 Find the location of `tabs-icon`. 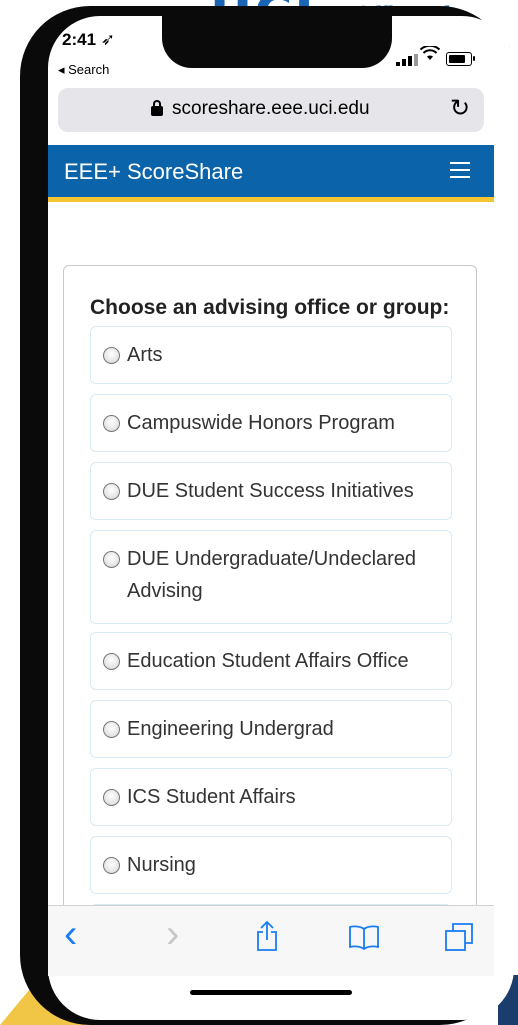

tabs-icon is located at coordinates (459, 940).